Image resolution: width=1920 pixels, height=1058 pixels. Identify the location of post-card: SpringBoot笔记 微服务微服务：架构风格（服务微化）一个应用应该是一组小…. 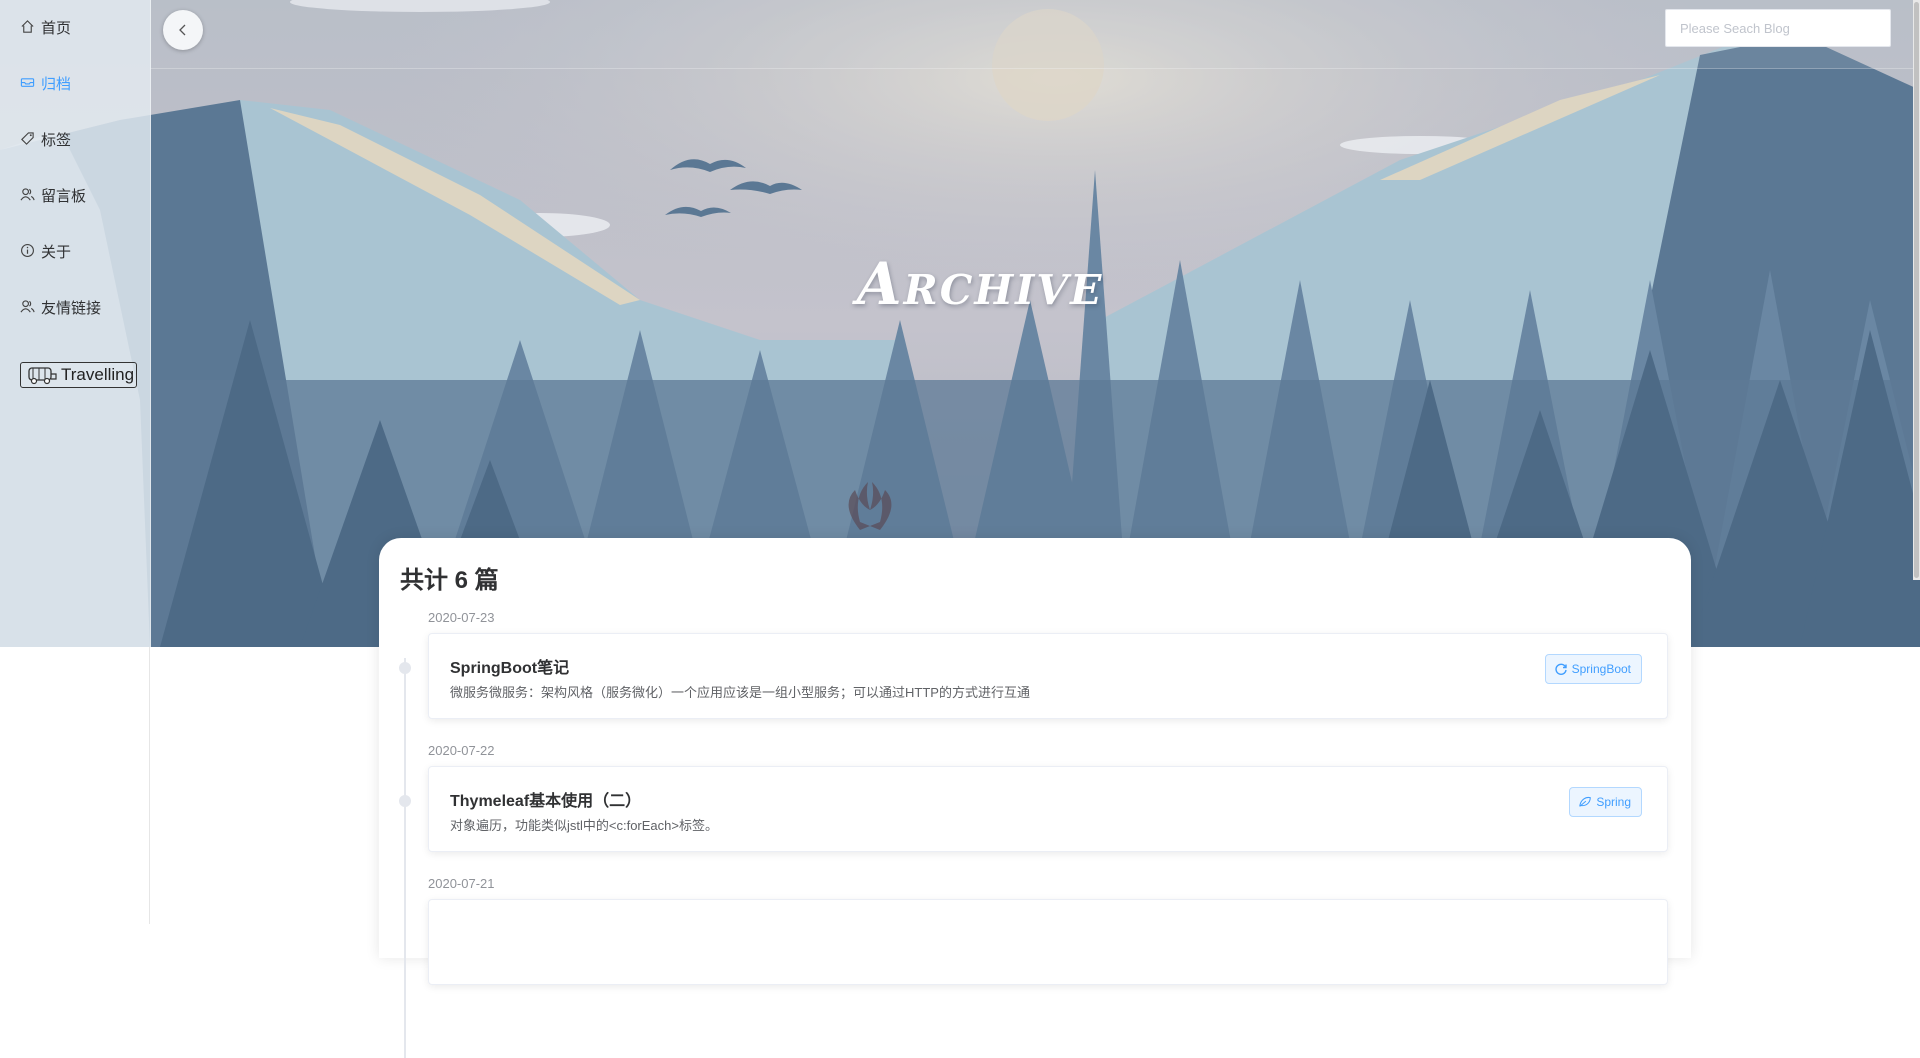
(1048, 676).